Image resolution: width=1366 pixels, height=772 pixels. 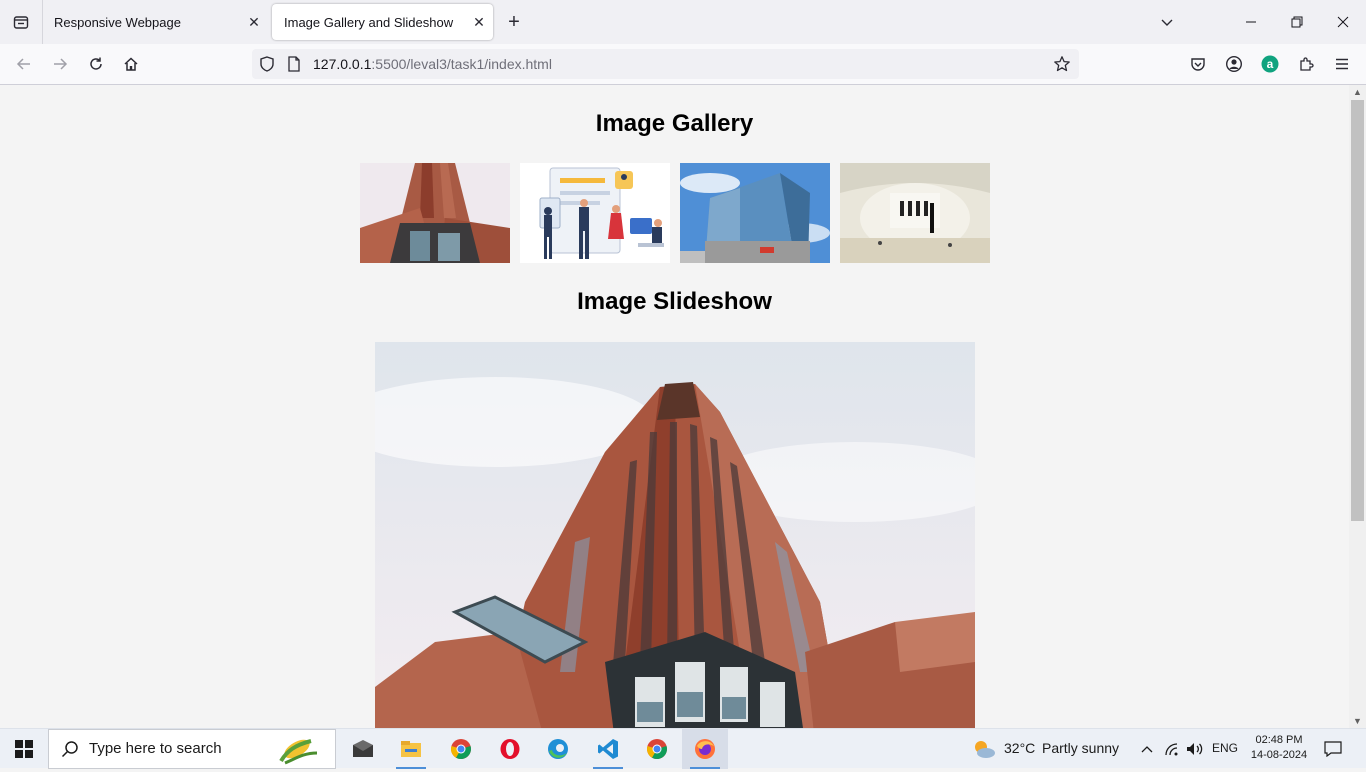 I want to click on file-explorer-icon, so click(x=411, y=749).